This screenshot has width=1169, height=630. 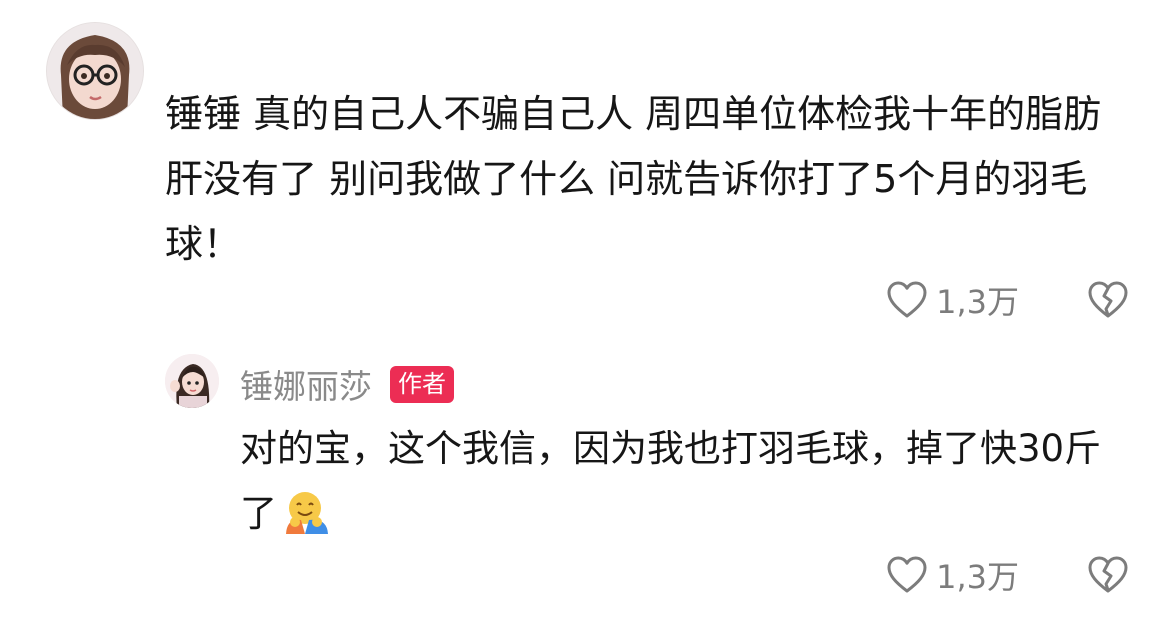 What do you see at coordinates (977, 302) in the screenshot?
I see `like-count: 1,3万` at bounding box center [977, 302].